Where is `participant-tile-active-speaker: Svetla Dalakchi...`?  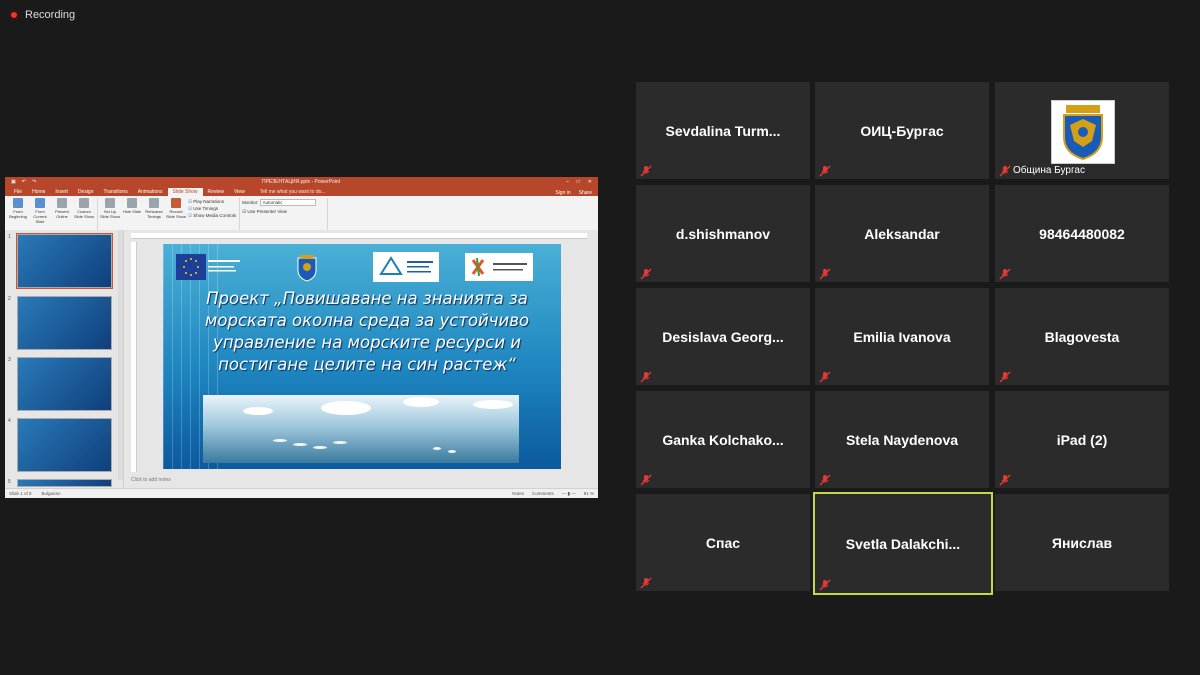
participant-tile-active-speaker: Svetla Dalakchi... is located at coordinates (903, 543).